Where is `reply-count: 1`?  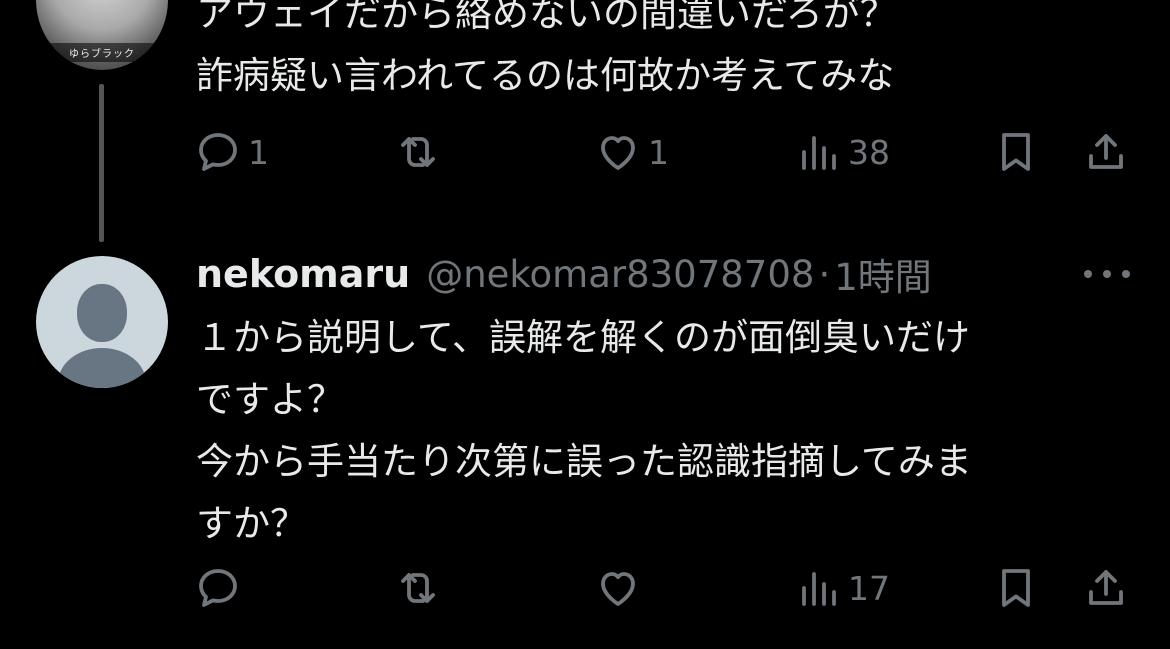 reply-count: 1 is located at coordinates (258, 152).